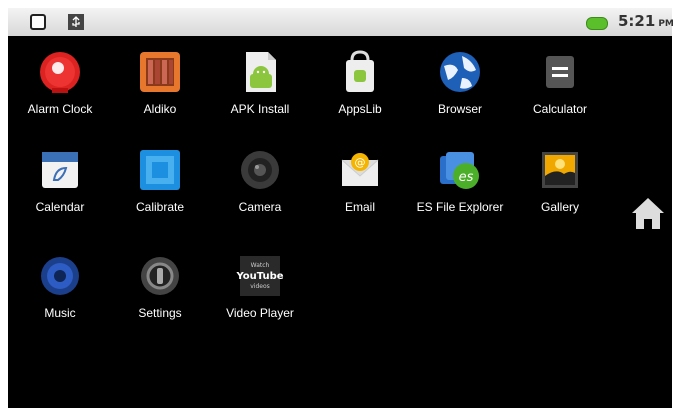 This screenshot has height=410, width=679. I want to click on app-camera: Camera, so click(260, 180).